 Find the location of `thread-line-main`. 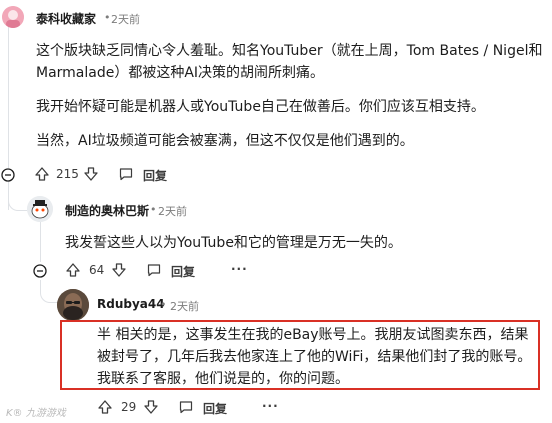

thread-line-main is located at coordinates (8, 97).